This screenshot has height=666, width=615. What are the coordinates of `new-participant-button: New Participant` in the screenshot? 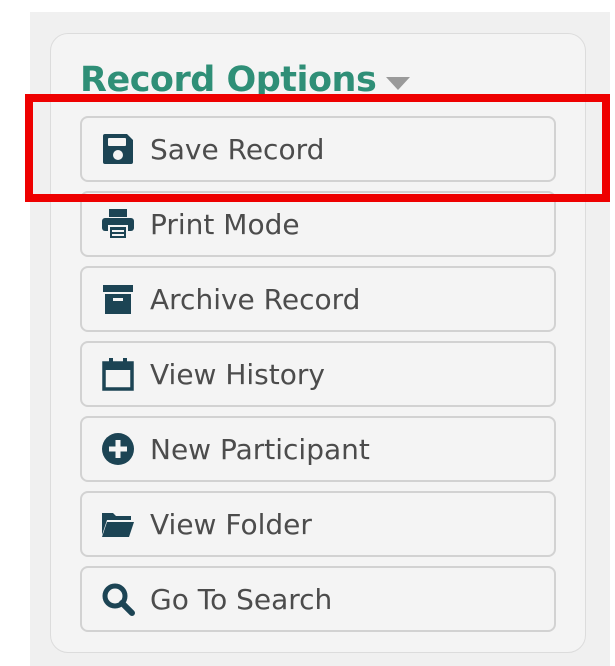 It's located at (318, 449).